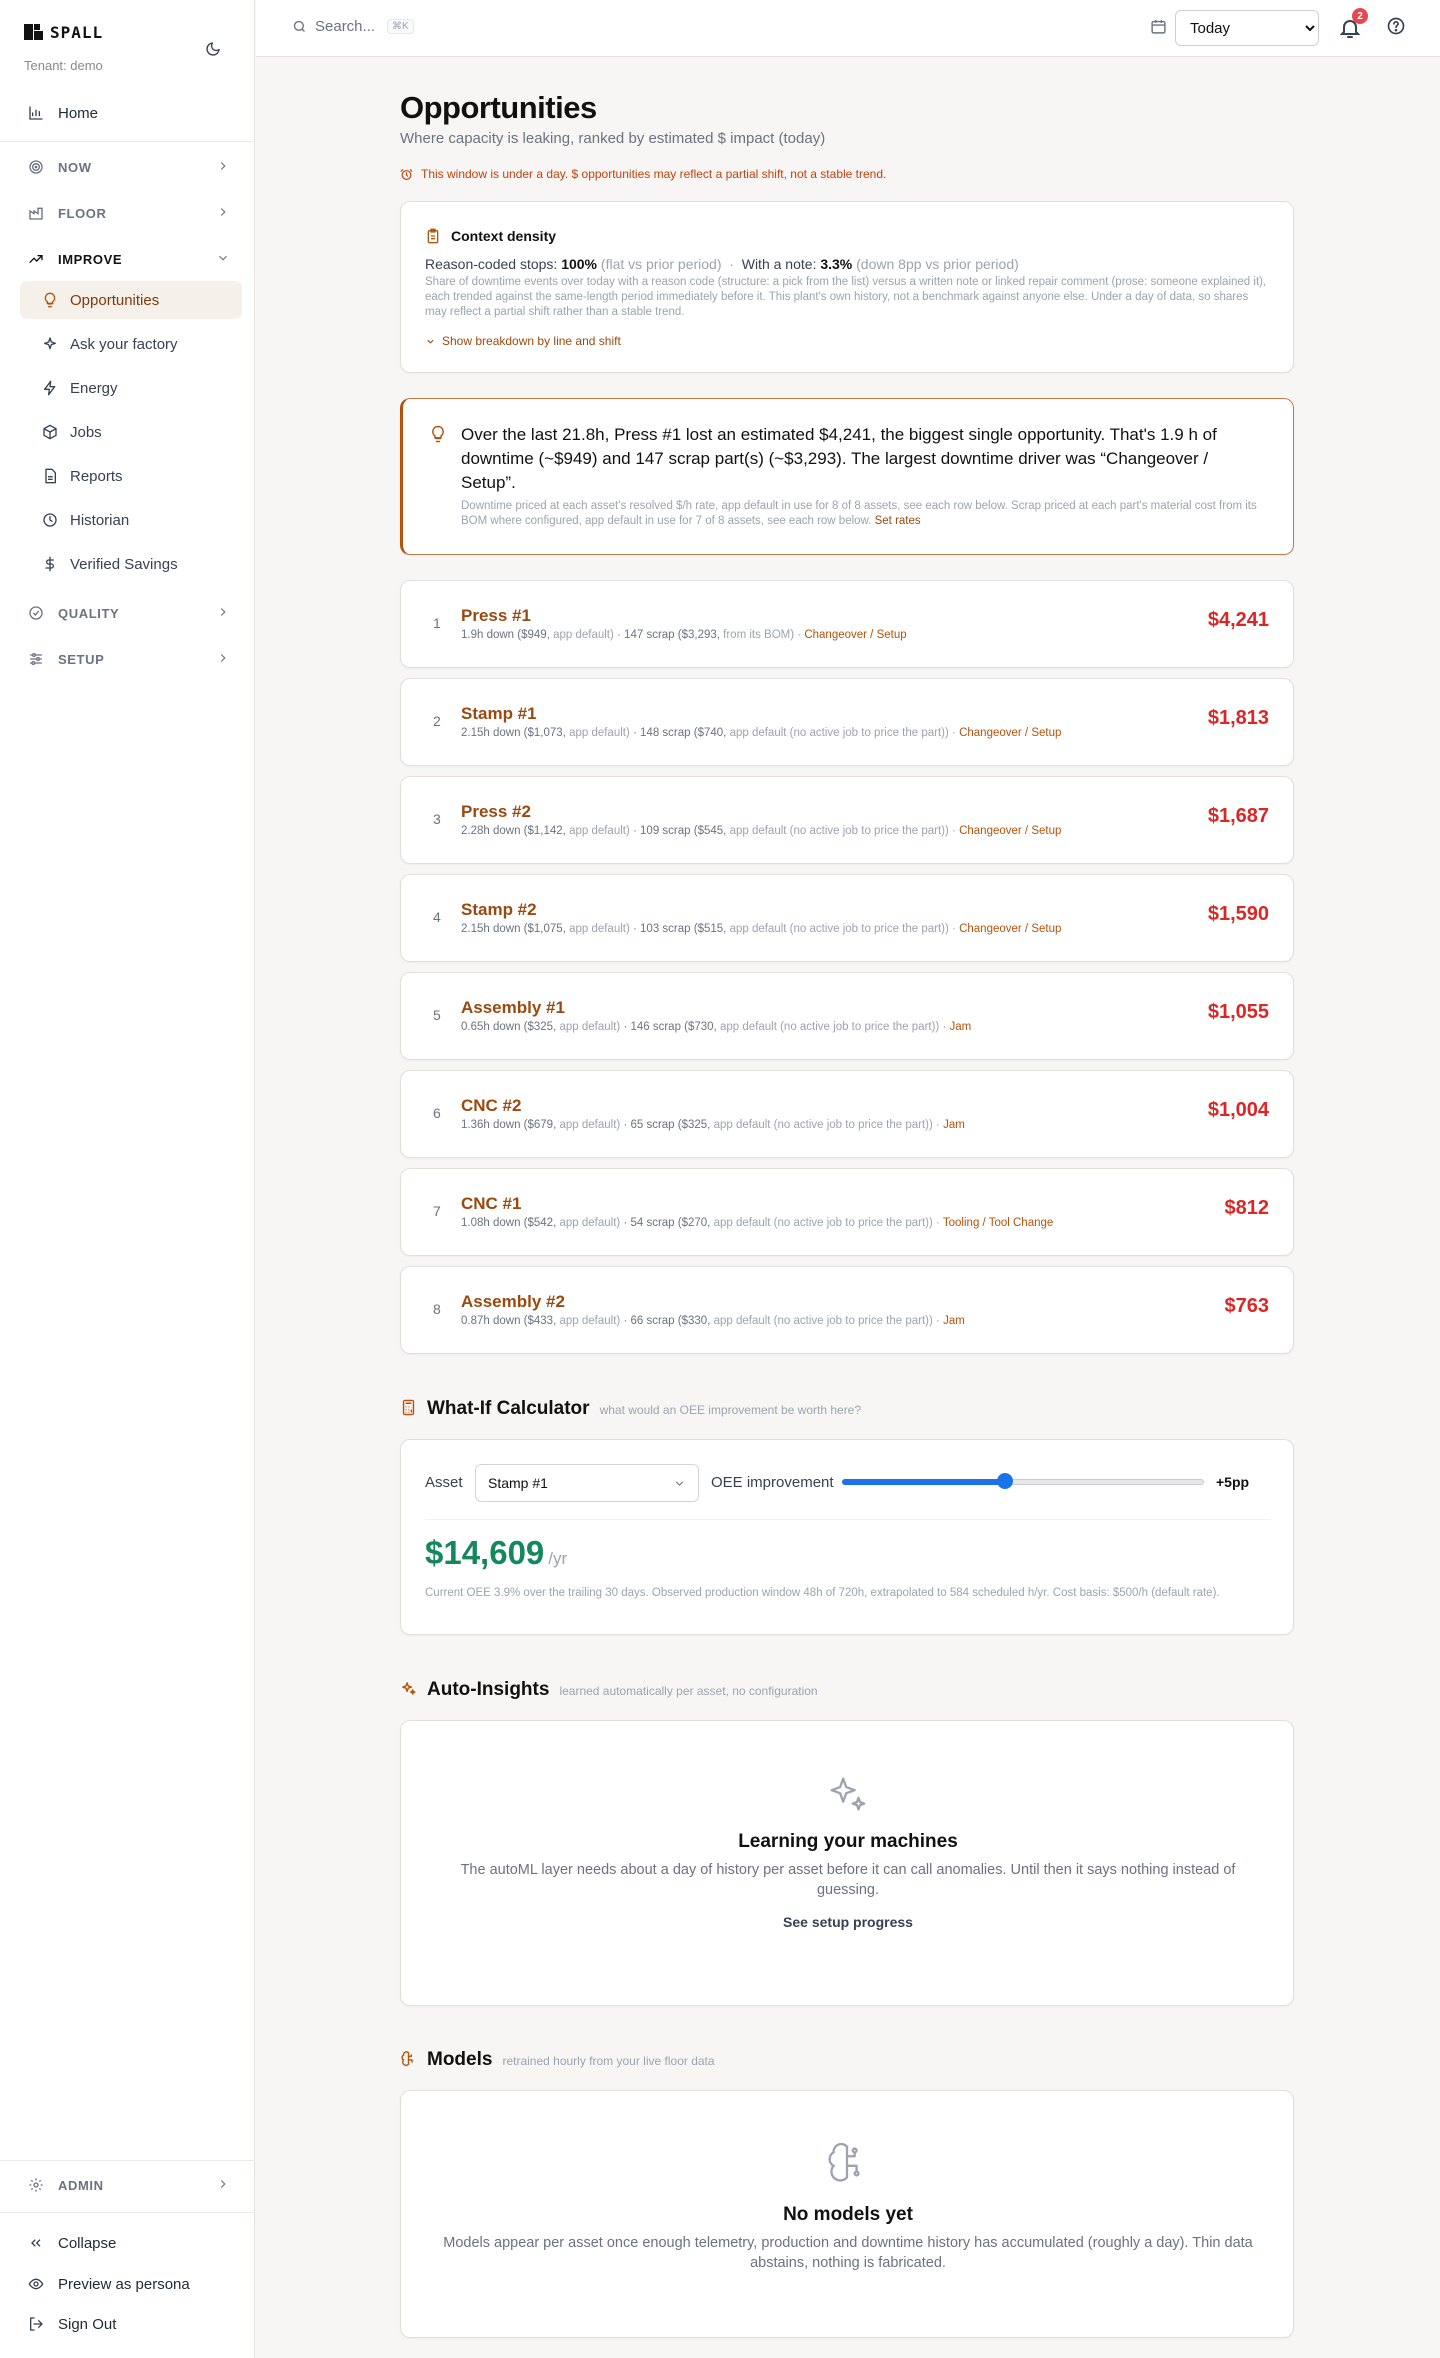  What do you see at coordinates (898, 521) in the screenshot?
I see `set-rates-link: Set rates` at bounding box center [898, 521].